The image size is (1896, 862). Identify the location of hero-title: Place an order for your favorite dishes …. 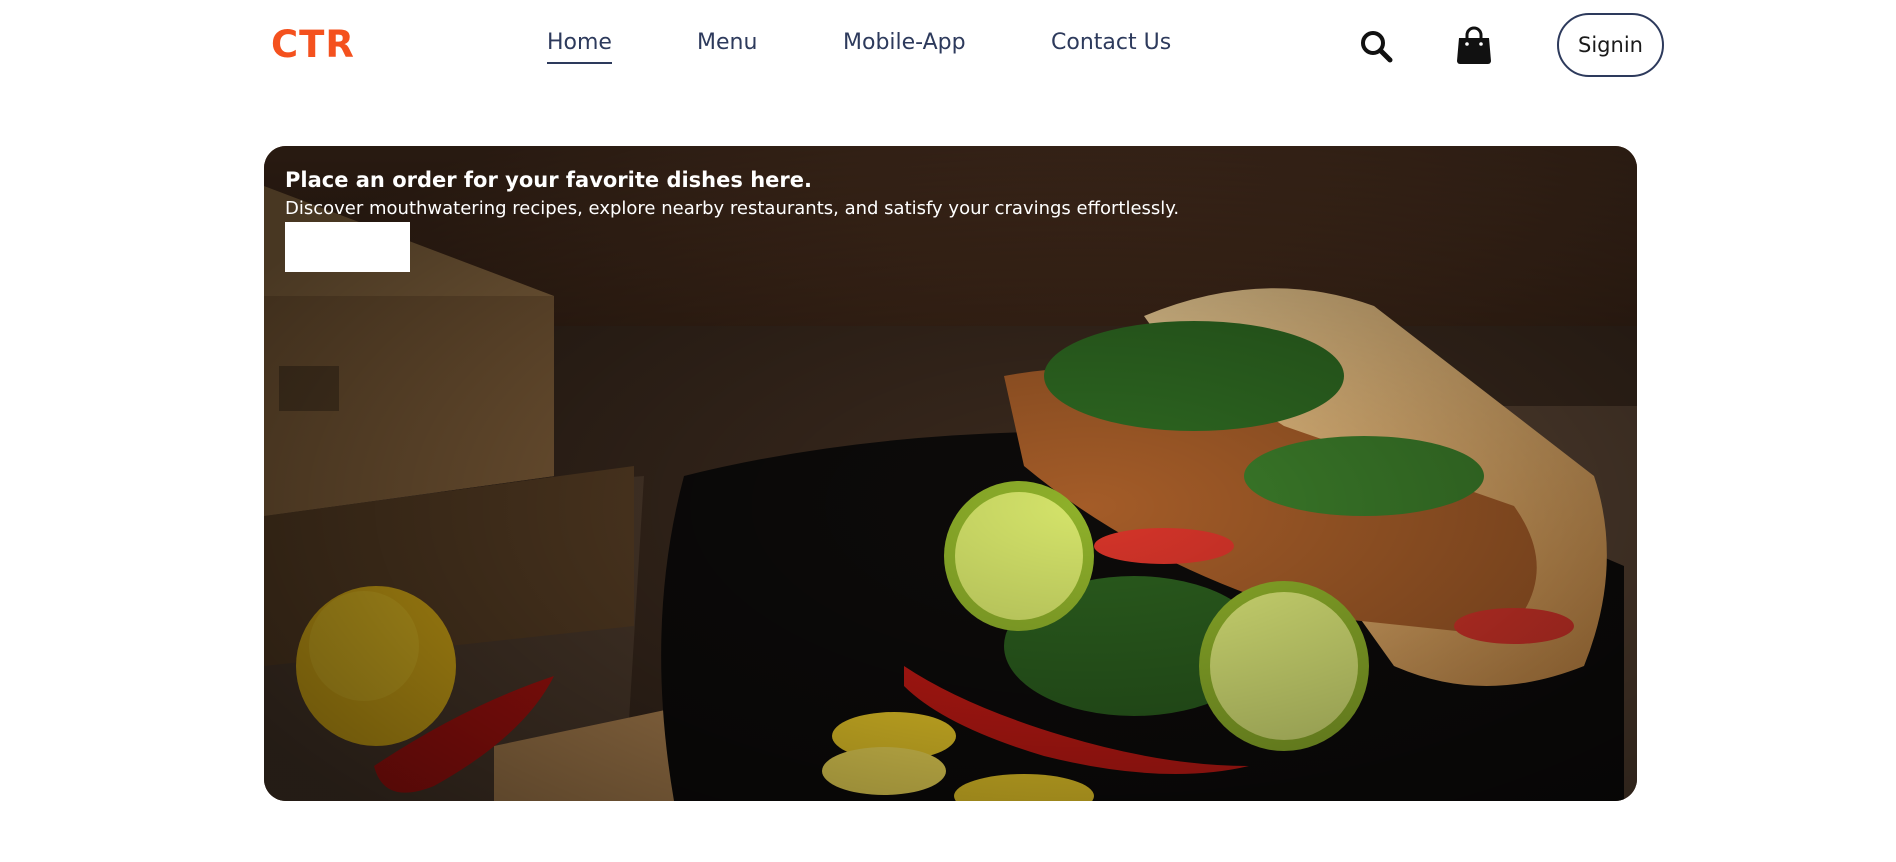
(548, 180).